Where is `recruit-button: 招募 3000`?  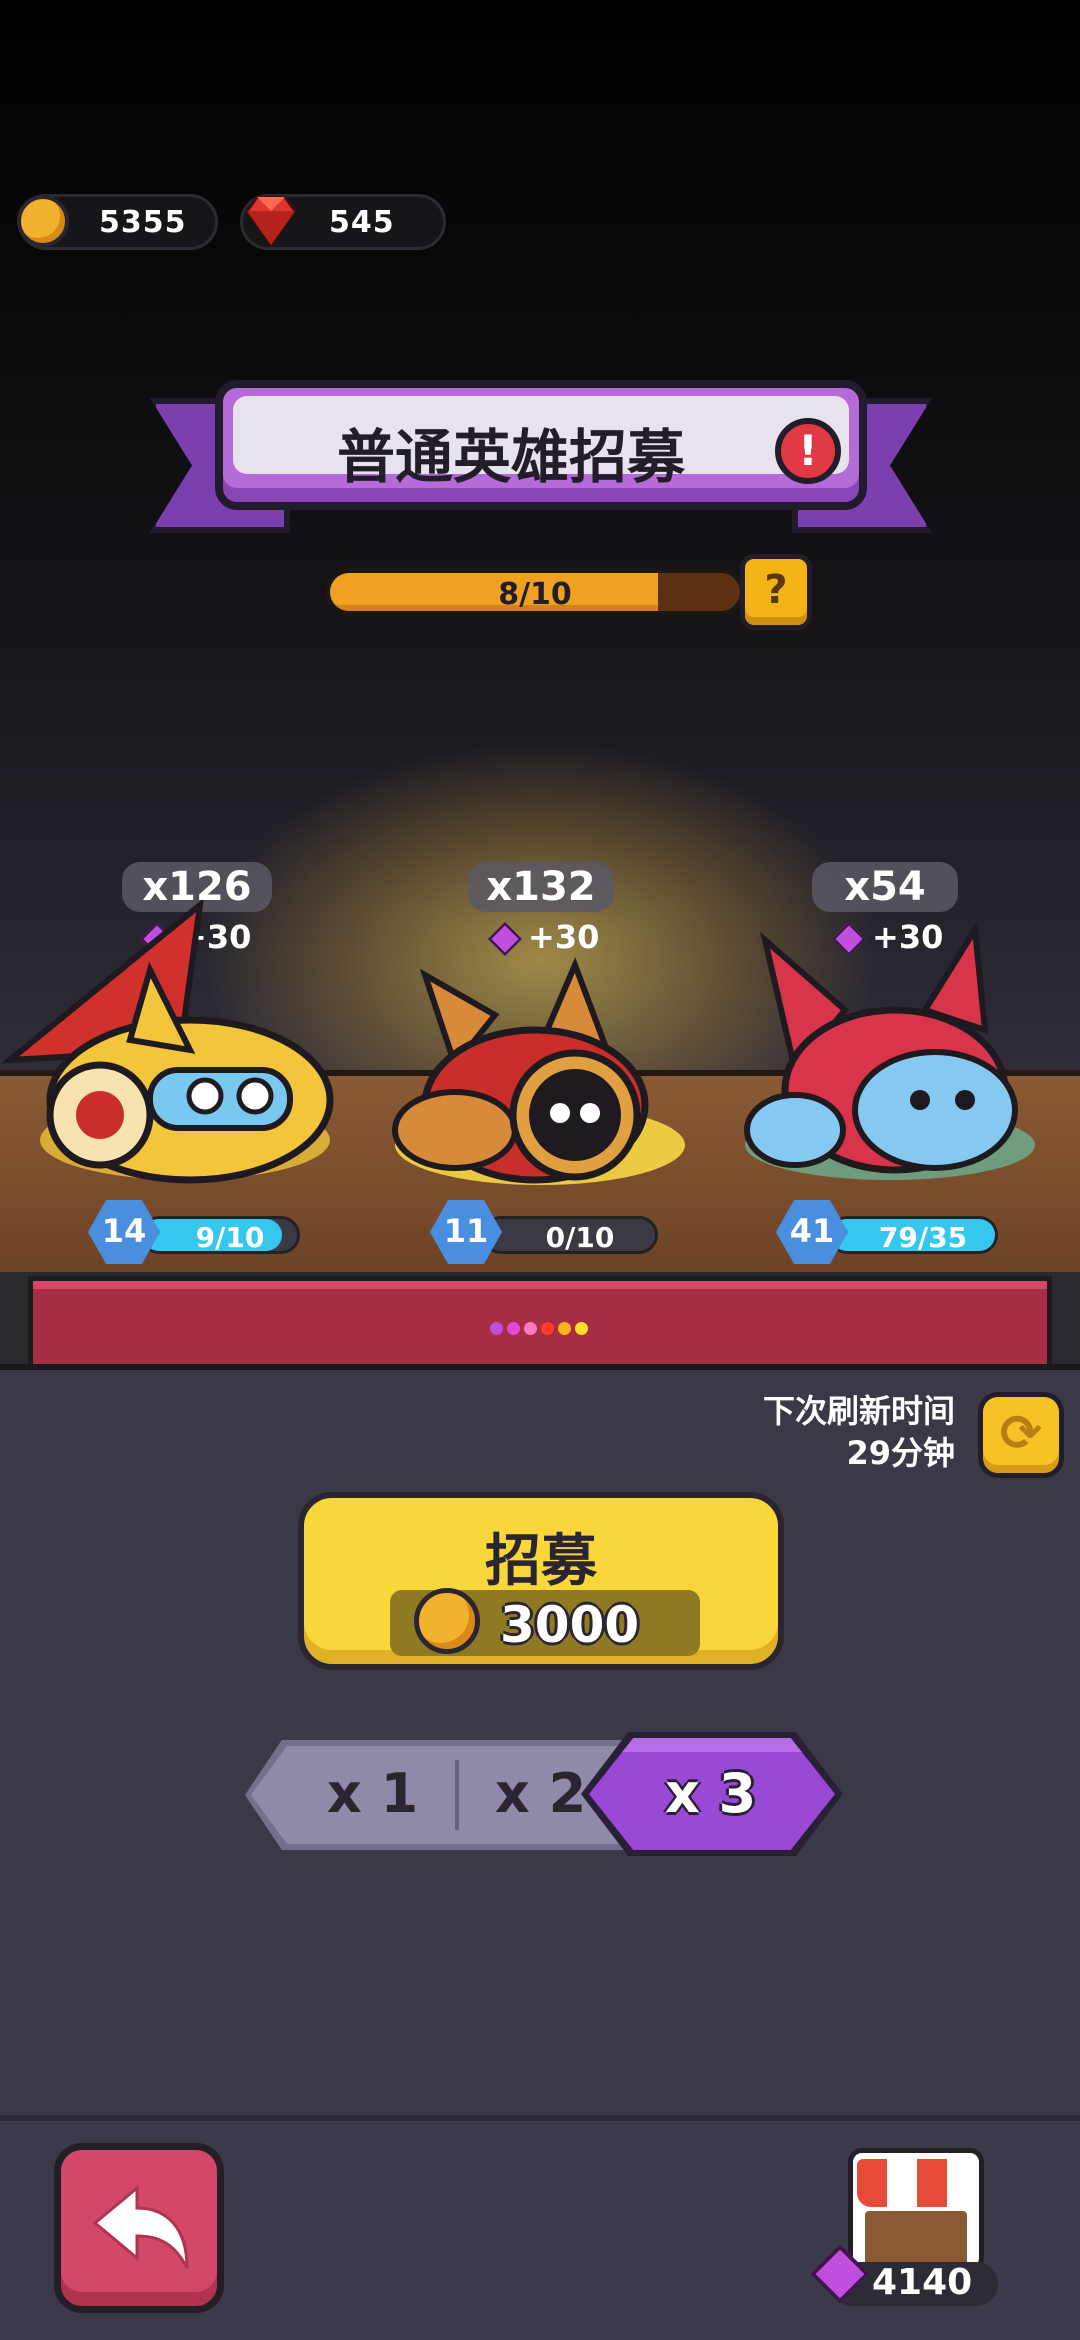 recruit-button: 招募 3000 is located at coordinates (541, 1581).